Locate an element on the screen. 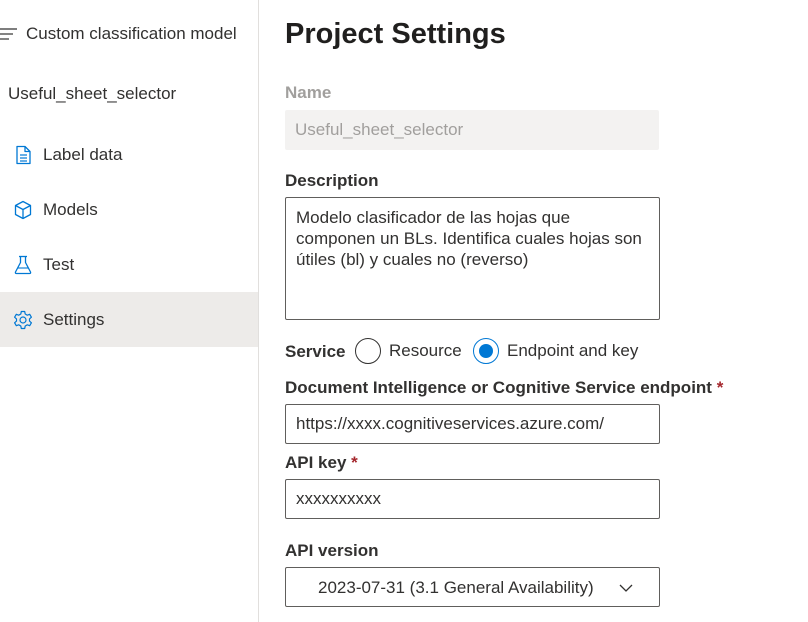  gear-icon is located at coordinates (23, 320).